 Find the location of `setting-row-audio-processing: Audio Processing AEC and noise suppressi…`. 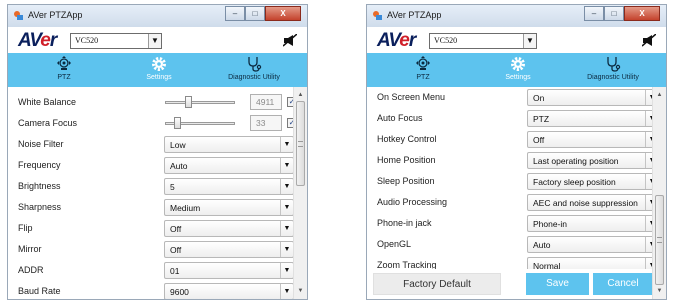

setting-row-audio-processing: Audio Processing AEC and noise suppressi… is located at coordinates (509, 202).